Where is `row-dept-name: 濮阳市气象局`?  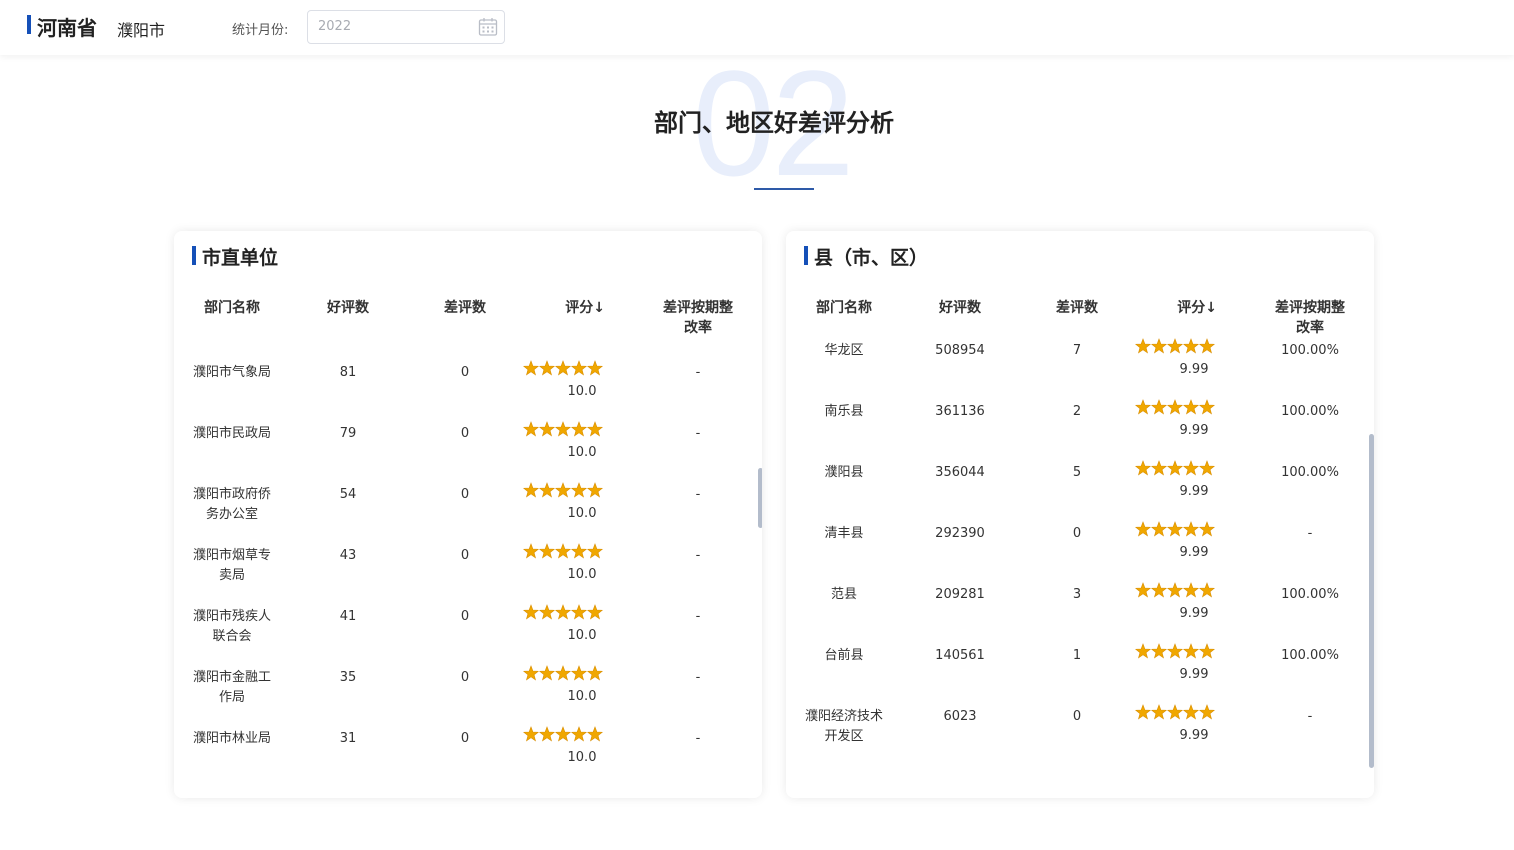
row-dept-name: 濮阳市气象局 is located at coordinates (231, 372).